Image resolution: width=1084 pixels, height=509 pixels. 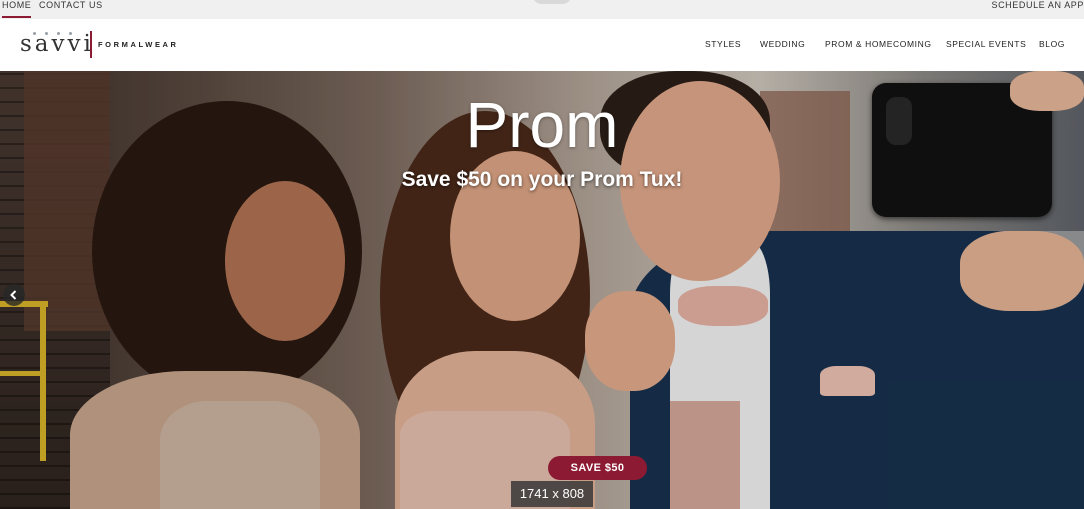 I want to click on nav-item-prom-homecoming: PROM & HOMECOMING, so click(x=878, y=44).